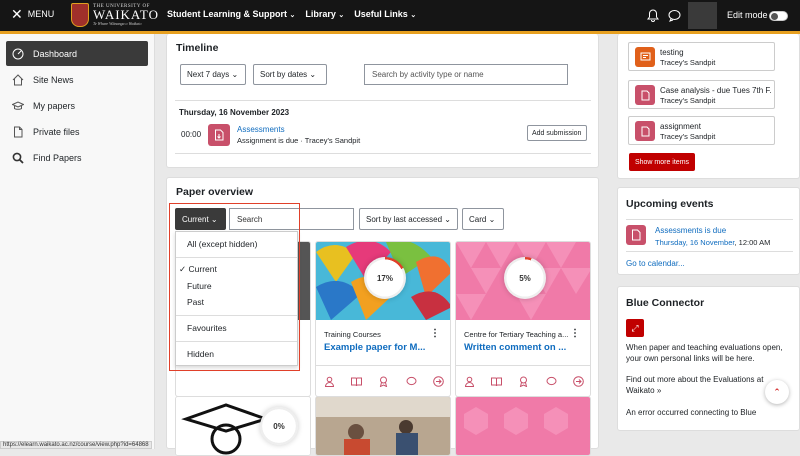 The height and width of the screenshot is (456, 800). What do you see at coordinates (77, 79) in the screenshot?
I see `sidebar-item-site-news: Site News` at bounding box center [77, 79].